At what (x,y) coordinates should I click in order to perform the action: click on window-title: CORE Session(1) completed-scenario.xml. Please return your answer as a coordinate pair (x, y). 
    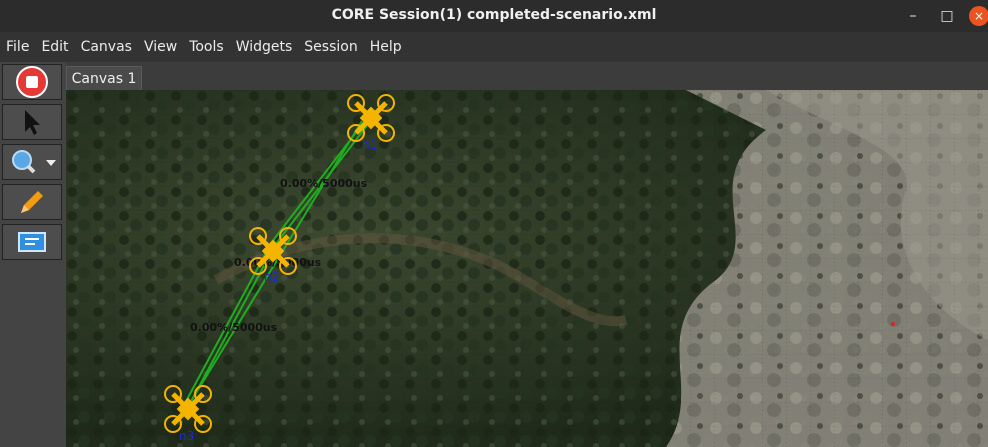
    Looking at the image, I should click on (494, 15).